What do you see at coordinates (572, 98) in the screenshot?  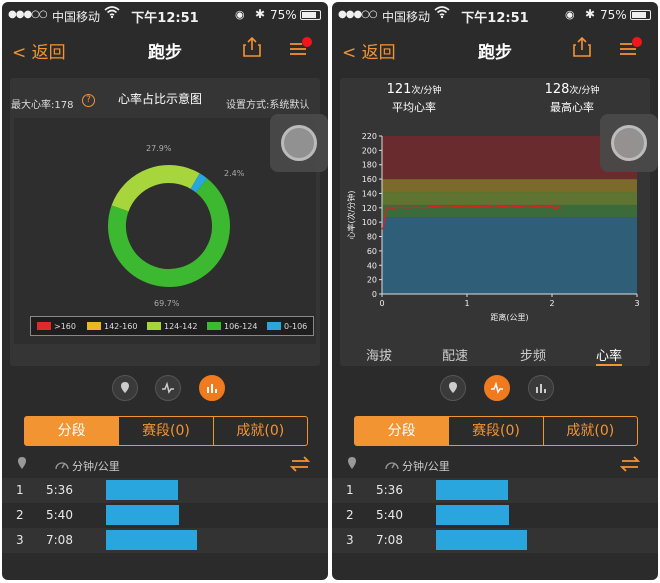 I see `max-heart-rate: 128次/分钟 最高心率` at bounding box center [572, 98].